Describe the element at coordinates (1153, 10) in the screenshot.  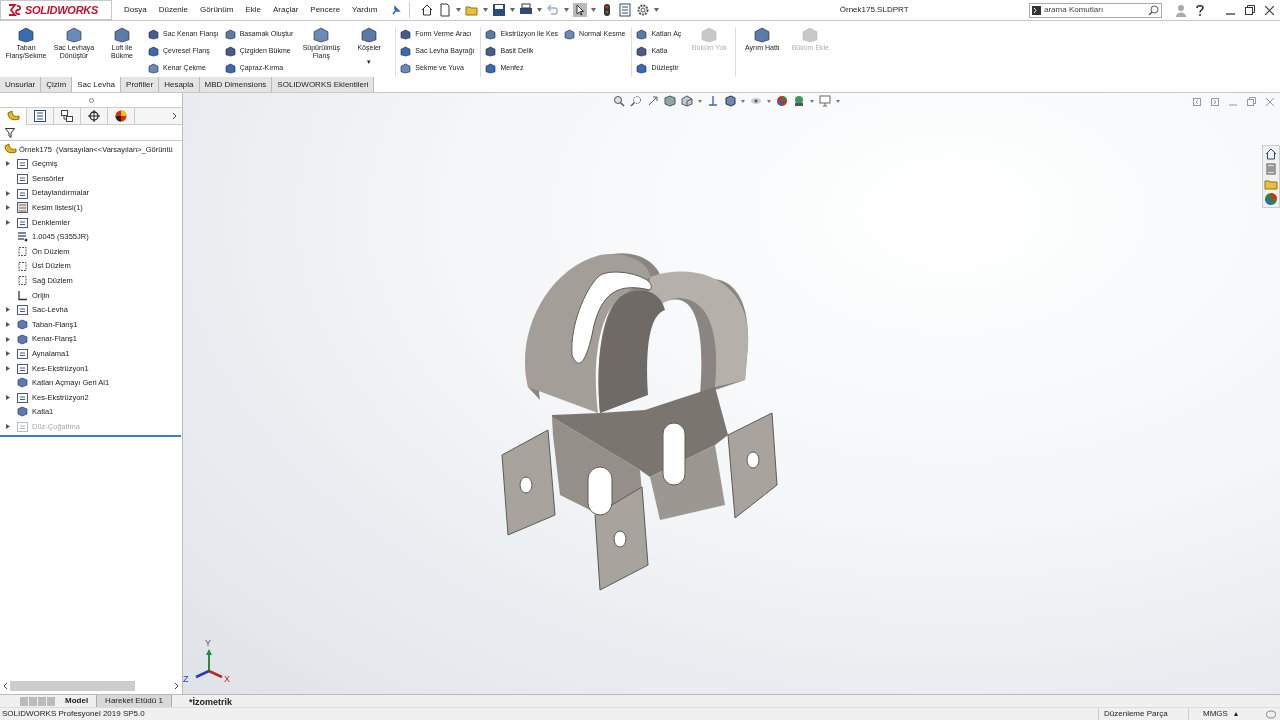
I see `search-icon` at that location.